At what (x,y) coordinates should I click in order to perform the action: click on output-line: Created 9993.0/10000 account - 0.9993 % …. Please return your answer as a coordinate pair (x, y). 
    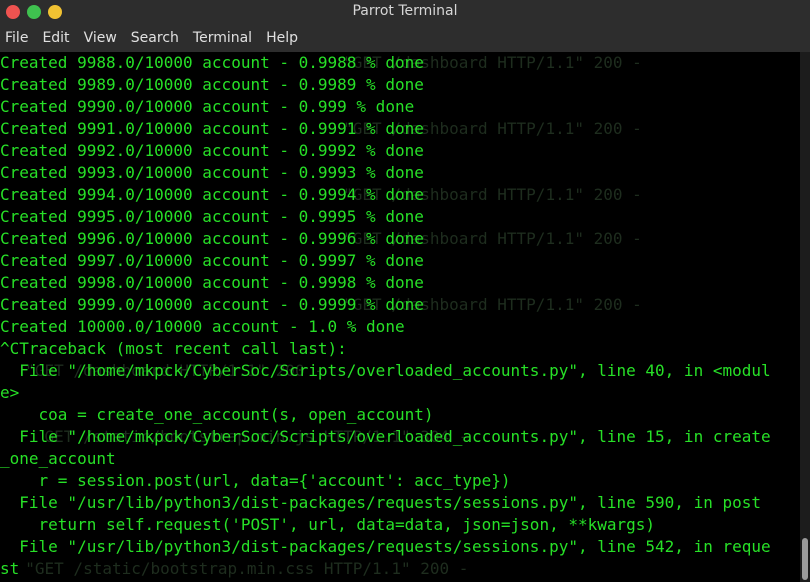
    Looking at the image, I should click on (212, 172).